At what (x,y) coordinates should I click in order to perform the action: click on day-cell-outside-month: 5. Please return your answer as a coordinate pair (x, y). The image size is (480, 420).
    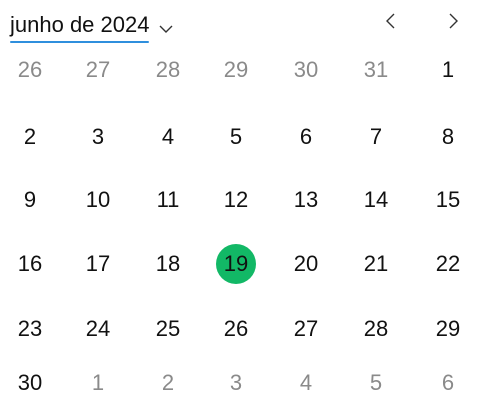
    Looking at the image, I should click on (376, 383).